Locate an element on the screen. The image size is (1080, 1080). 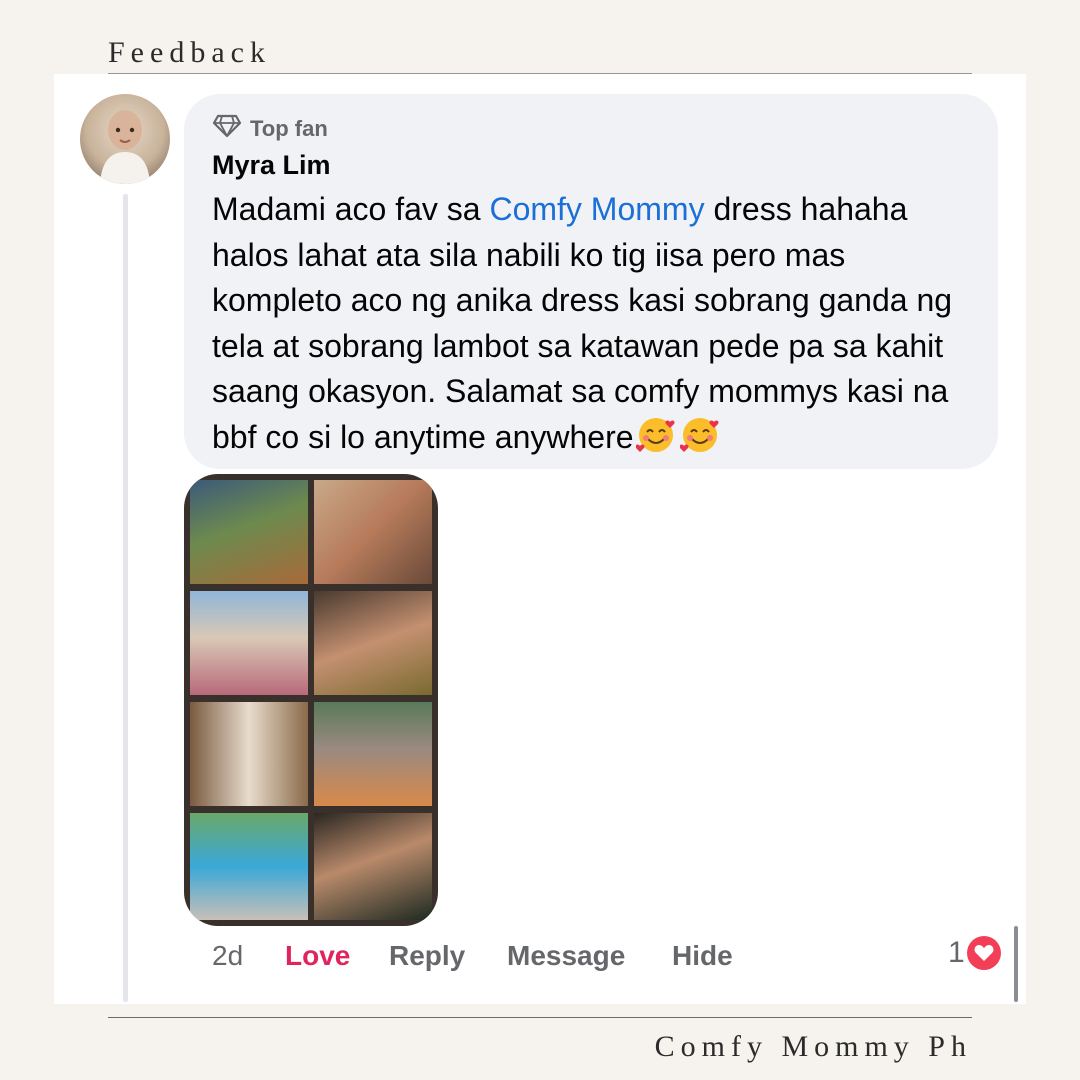
comment-author: Myra Lim is located at coordinates (271, 165).